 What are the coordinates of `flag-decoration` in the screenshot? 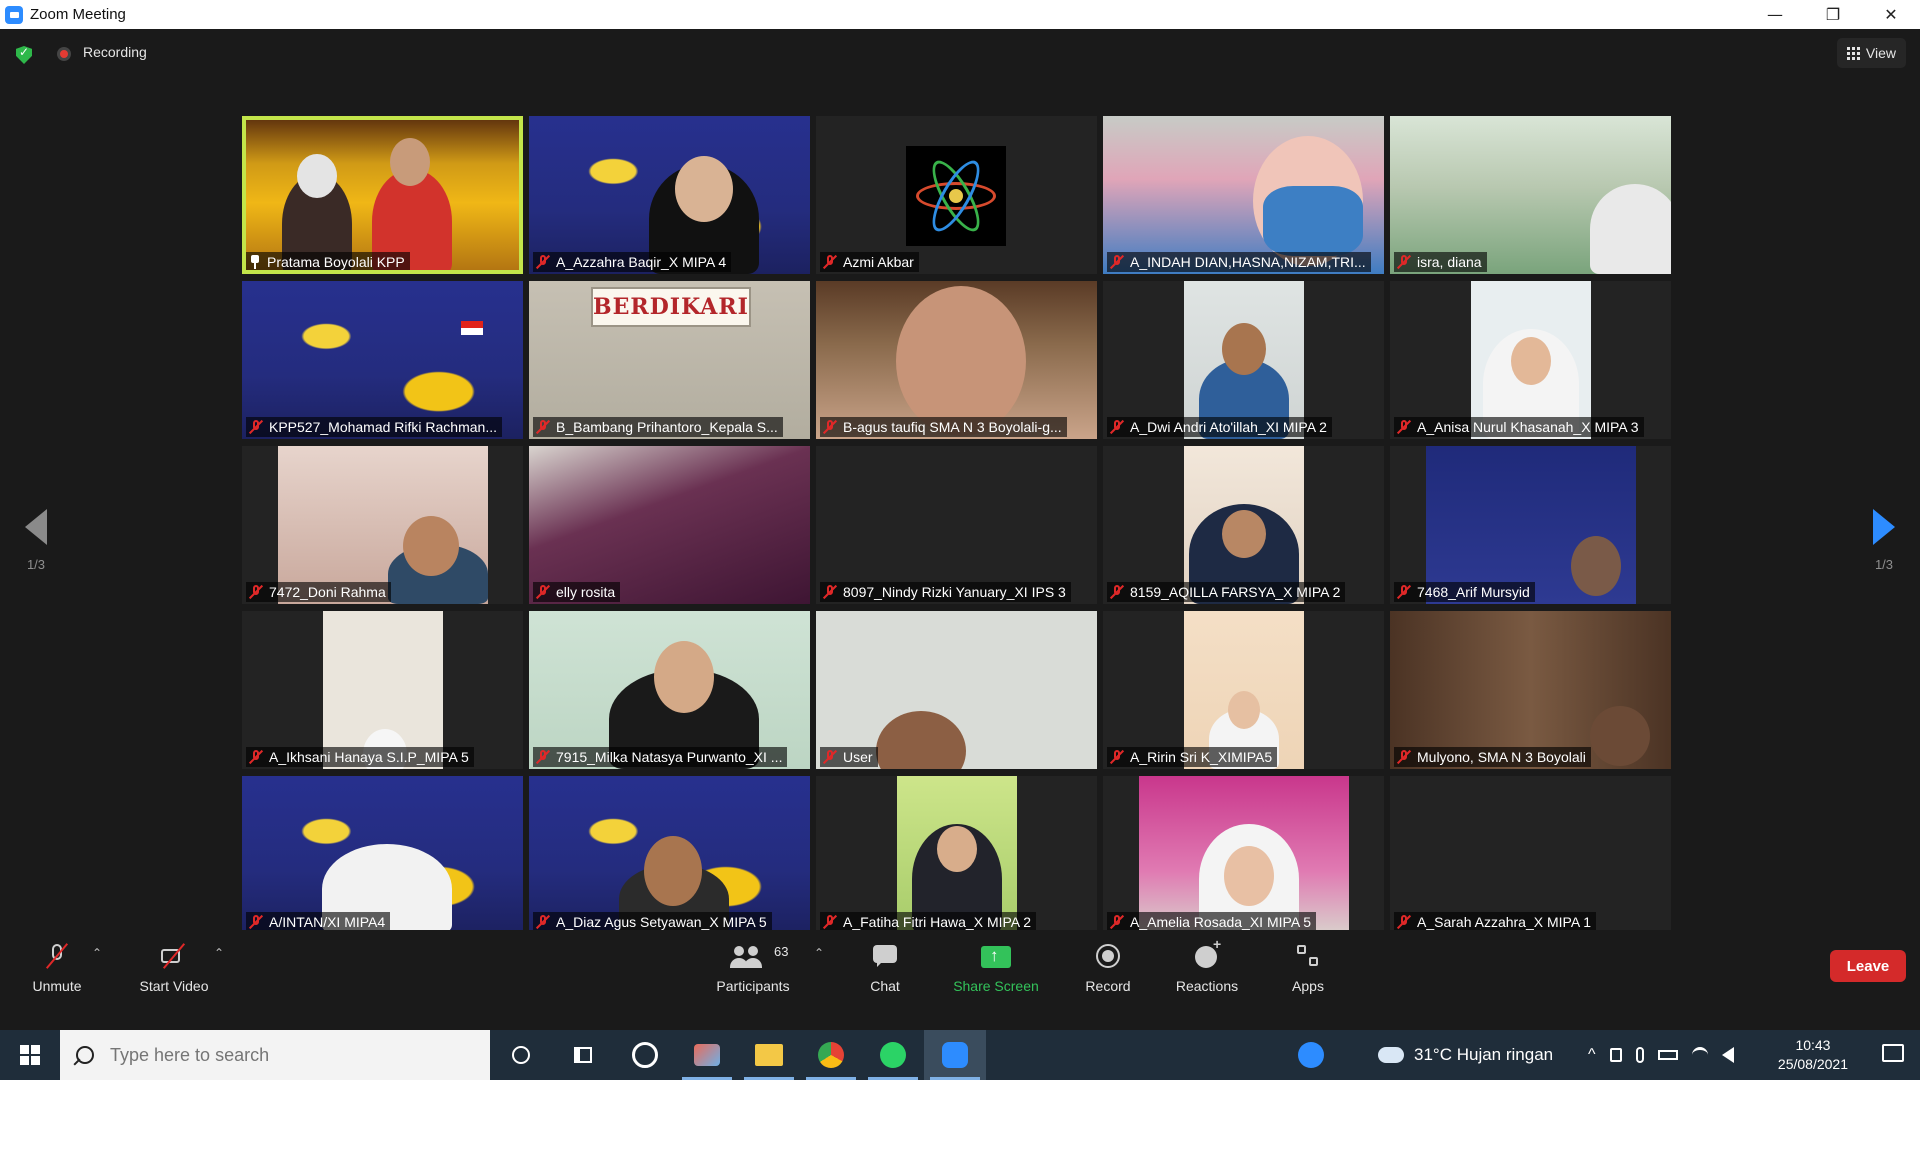 It's located at (472, 328).